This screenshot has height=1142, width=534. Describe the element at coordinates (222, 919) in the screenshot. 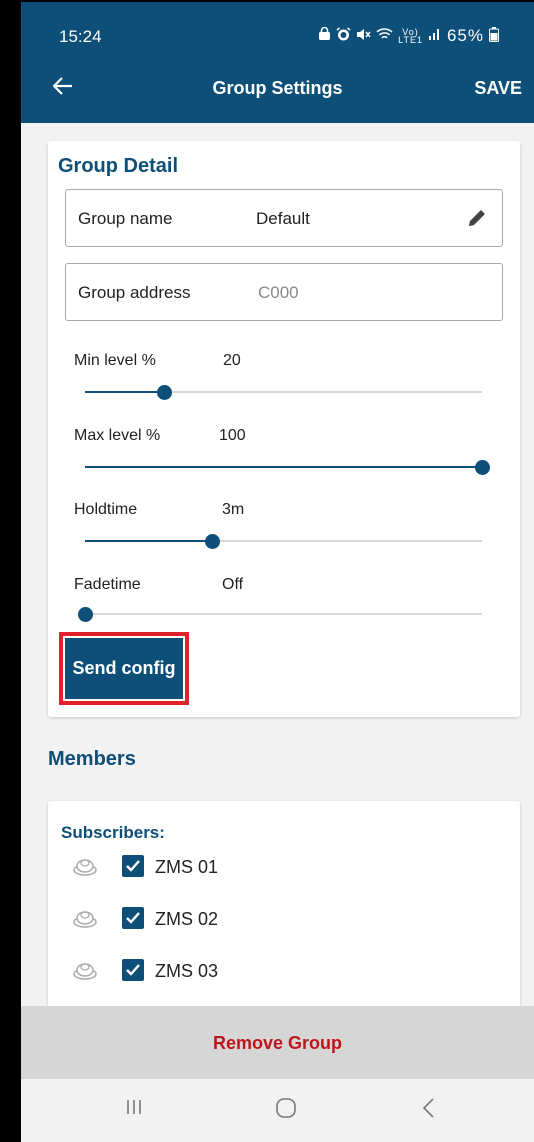

I see `list-item: ZMS 02` at that location.